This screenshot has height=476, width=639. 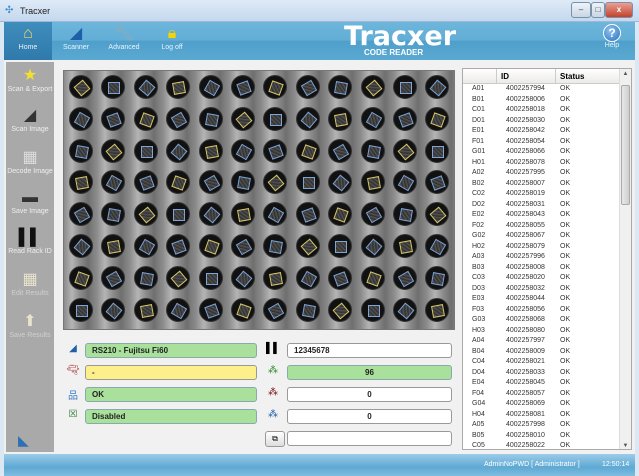 I want to click on maximize-button: □, so click(x=598, y=10).